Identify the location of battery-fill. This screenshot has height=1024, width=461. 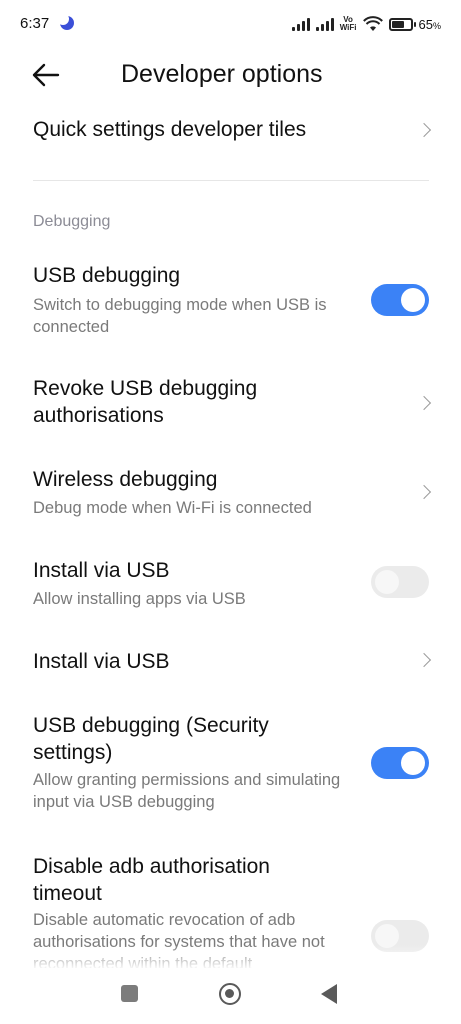
(397, 24).